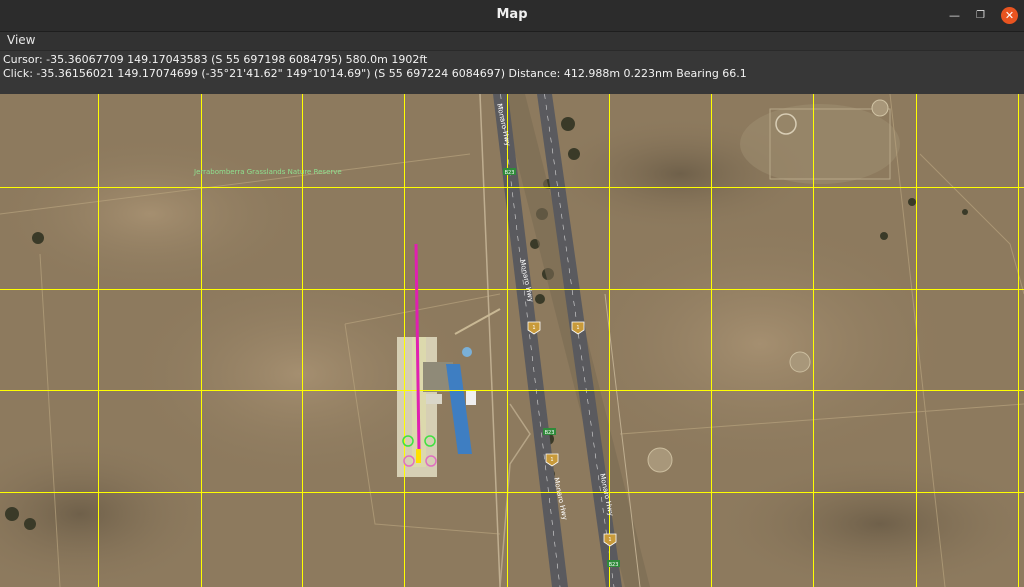 This screenshot has width=1024, height=587. What do you see at coordinates (1009, 15) in the screenshot?
I see `close-icon: ✕` at bounding box center [1009, 15].